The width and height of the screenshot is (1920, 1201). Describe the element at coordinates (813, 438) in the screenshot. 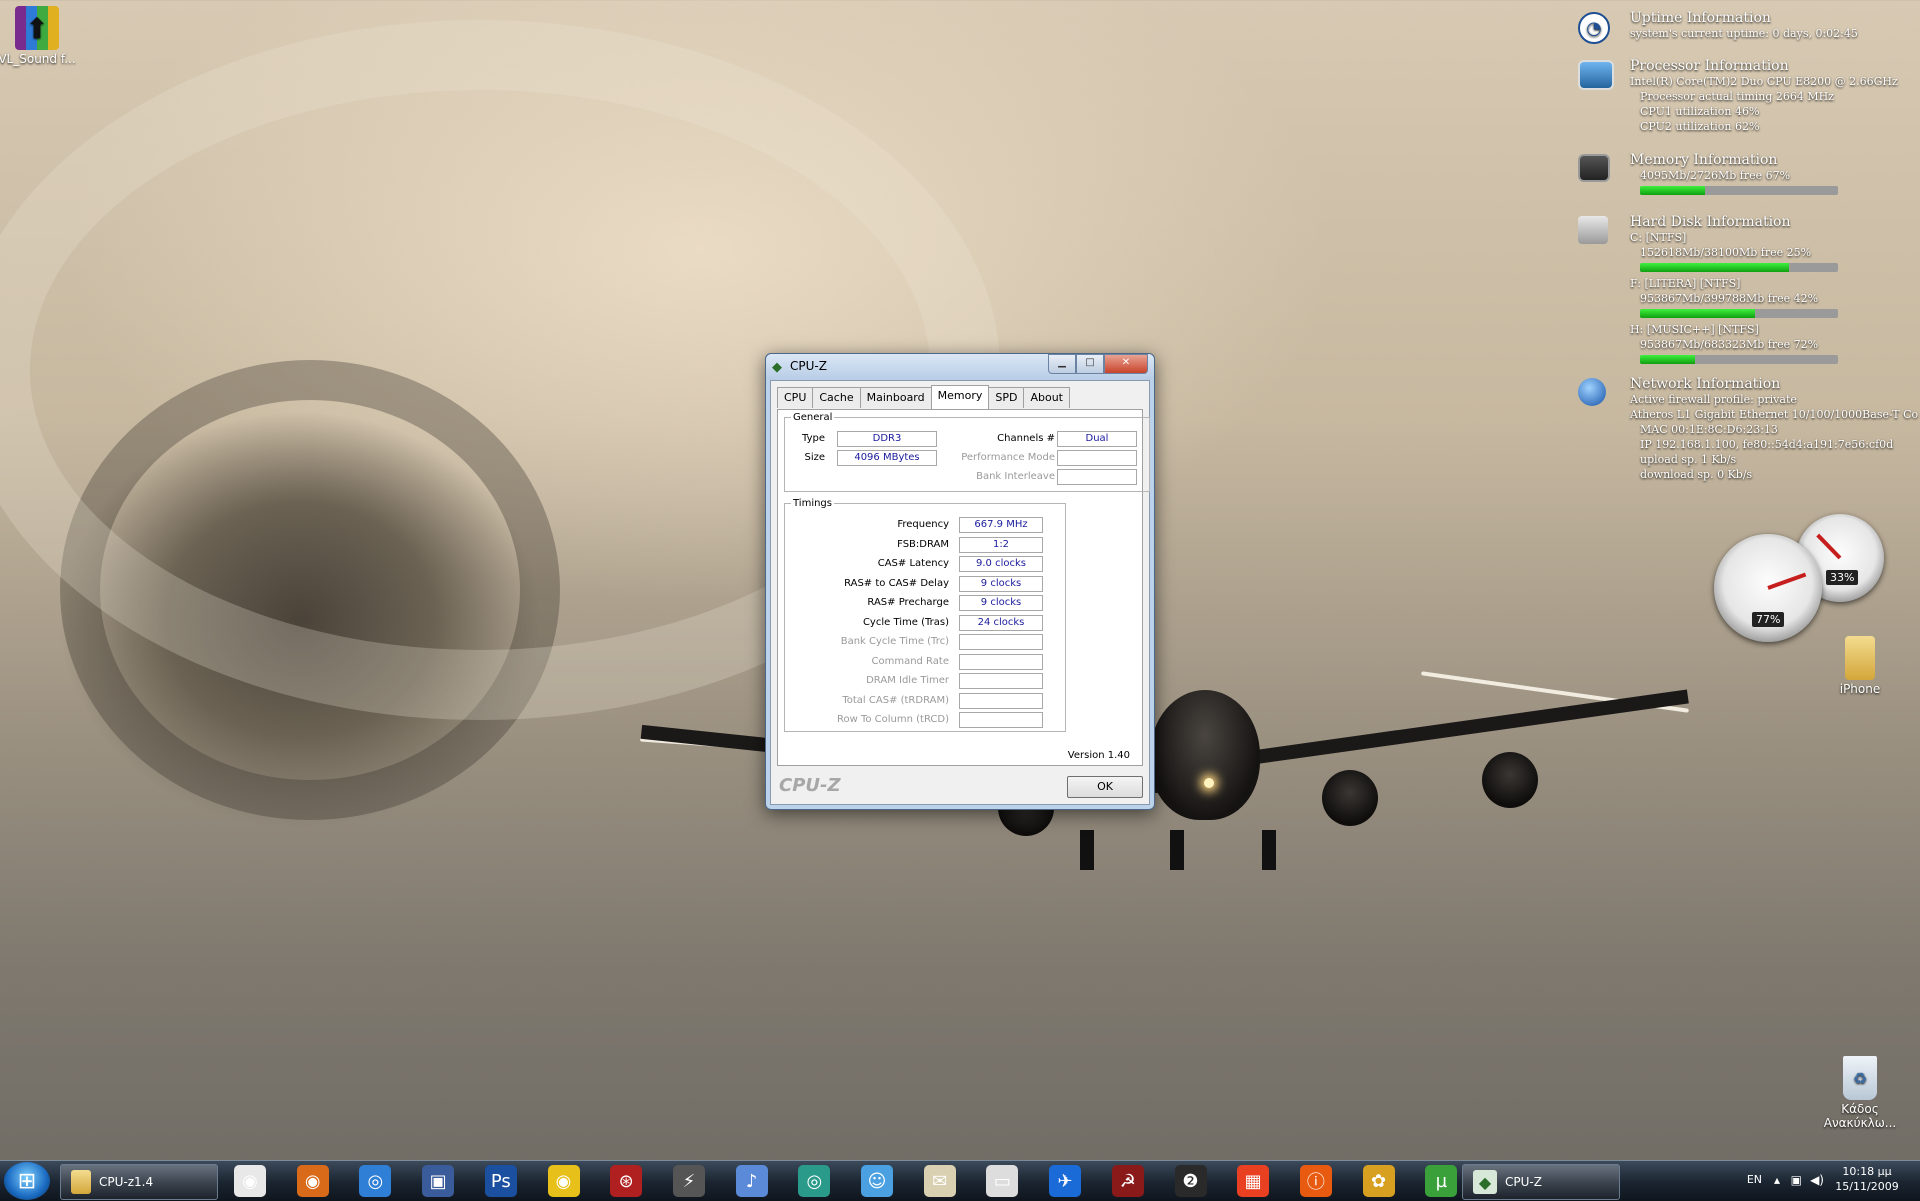

I see `type-label: Type` at that location.